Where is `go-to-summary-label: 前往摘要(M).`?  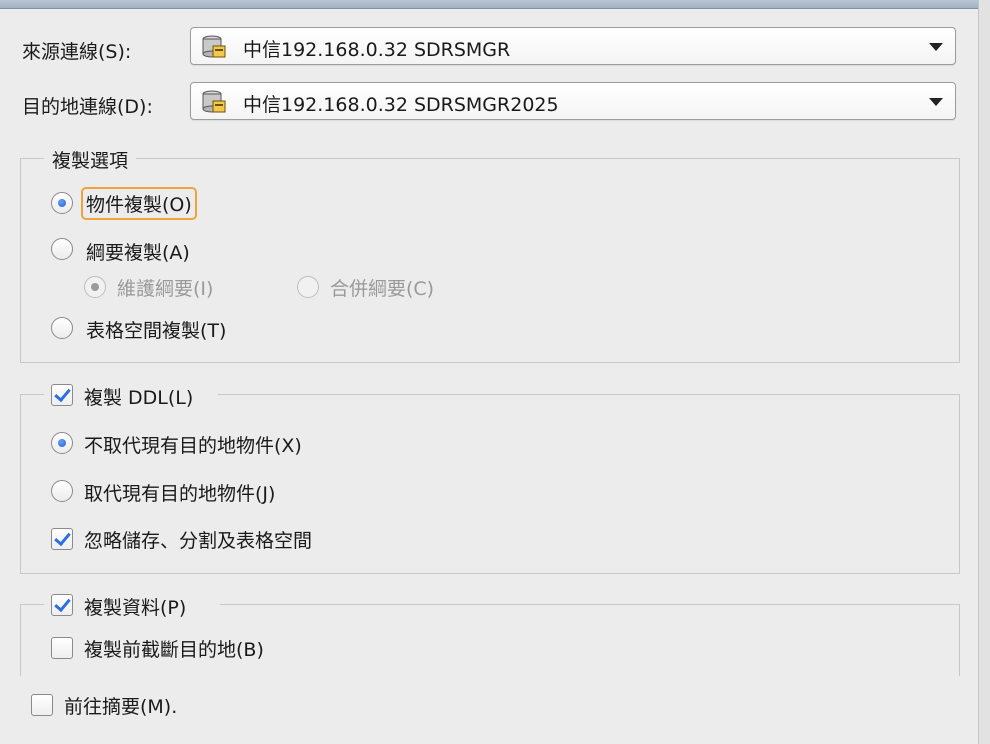
go-to-summary-label: 前往摘要(M). is located at coordinates (120, 705).